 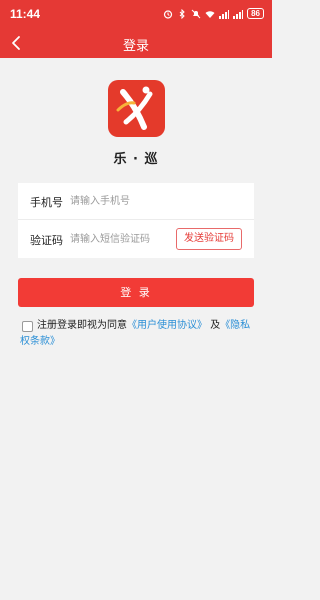 I want to click on phone-label: 手机号, so click(x=46, y=202).